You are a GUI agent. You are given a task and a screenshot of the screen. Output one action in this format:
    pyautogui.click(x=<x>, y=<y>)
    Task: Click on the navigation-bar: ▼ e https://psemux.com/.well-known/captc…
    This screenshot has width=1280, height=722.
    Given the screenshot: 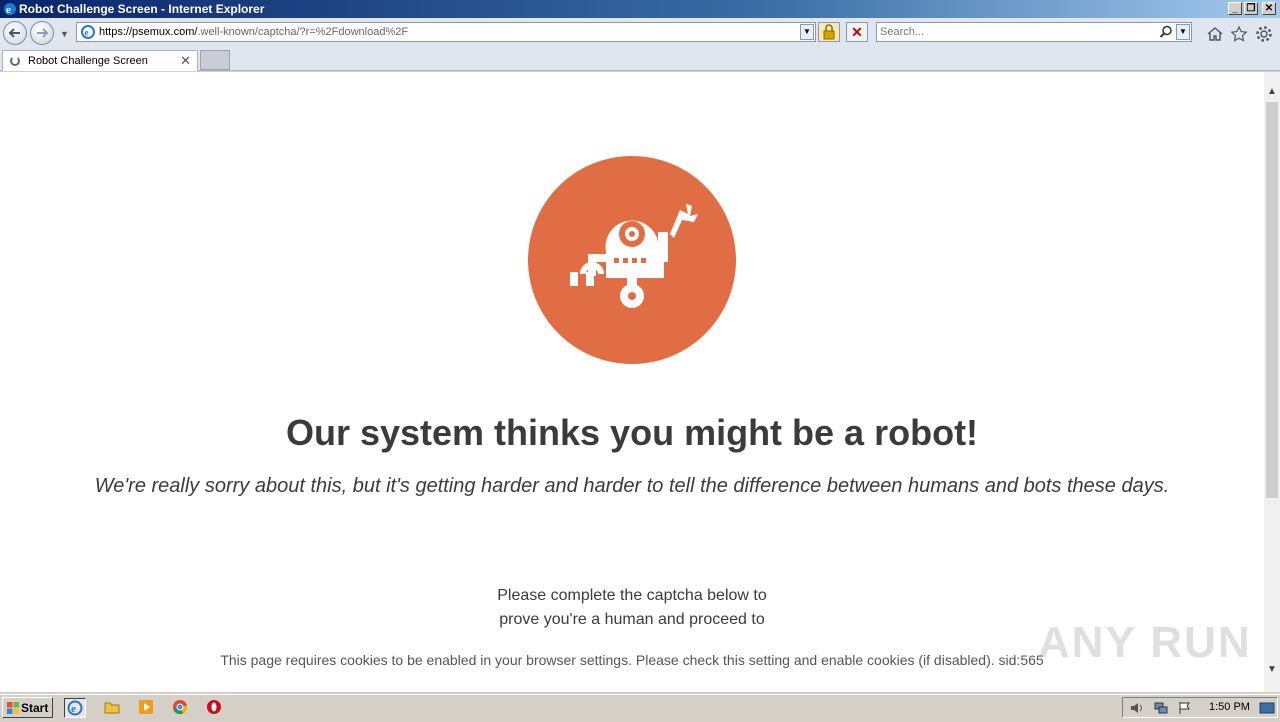 What is the action you would take?
    pyautogui.click(x=640, y=33)
    